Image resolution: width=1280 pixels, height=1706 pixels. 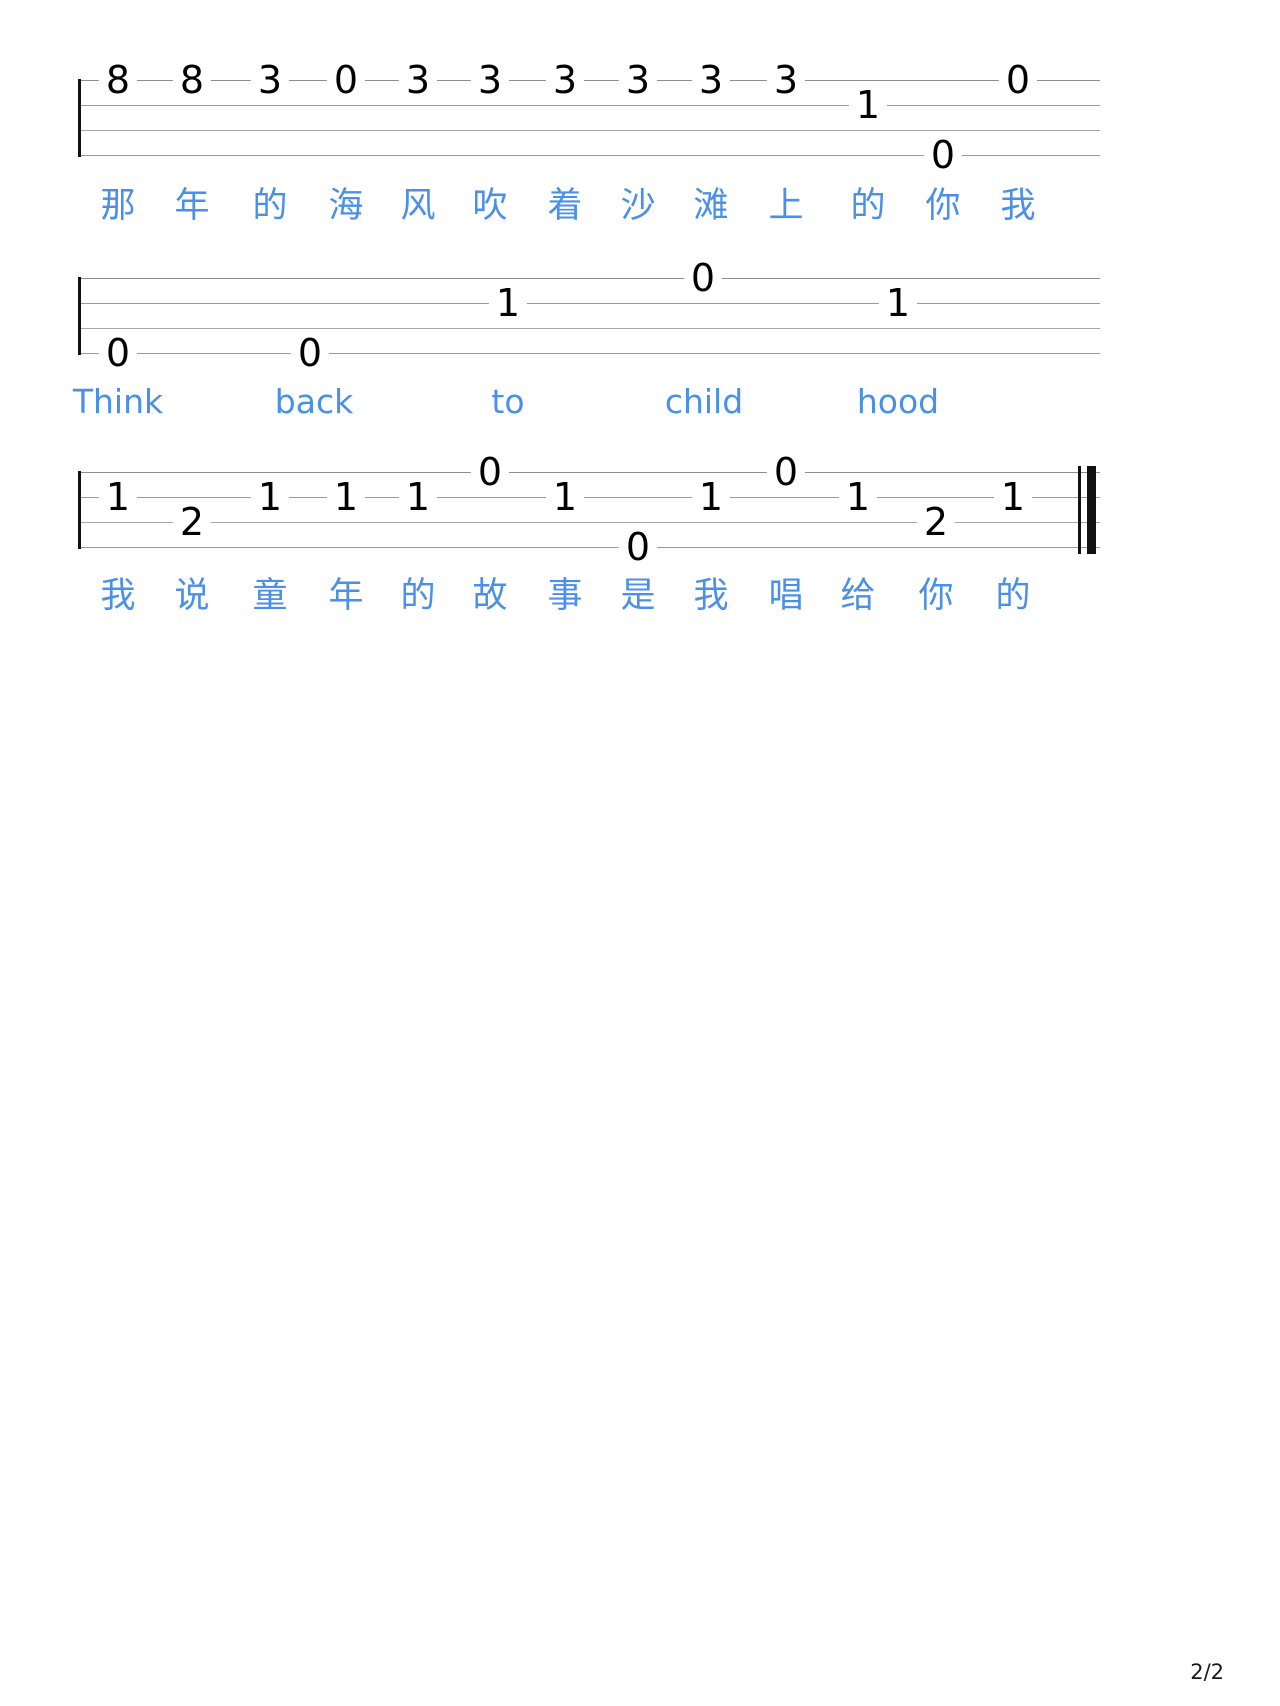 What do you see at coordinates (786, 206) in the screenshot?
I see `lyric-syllable: 上` at bounding box center [786, 206].